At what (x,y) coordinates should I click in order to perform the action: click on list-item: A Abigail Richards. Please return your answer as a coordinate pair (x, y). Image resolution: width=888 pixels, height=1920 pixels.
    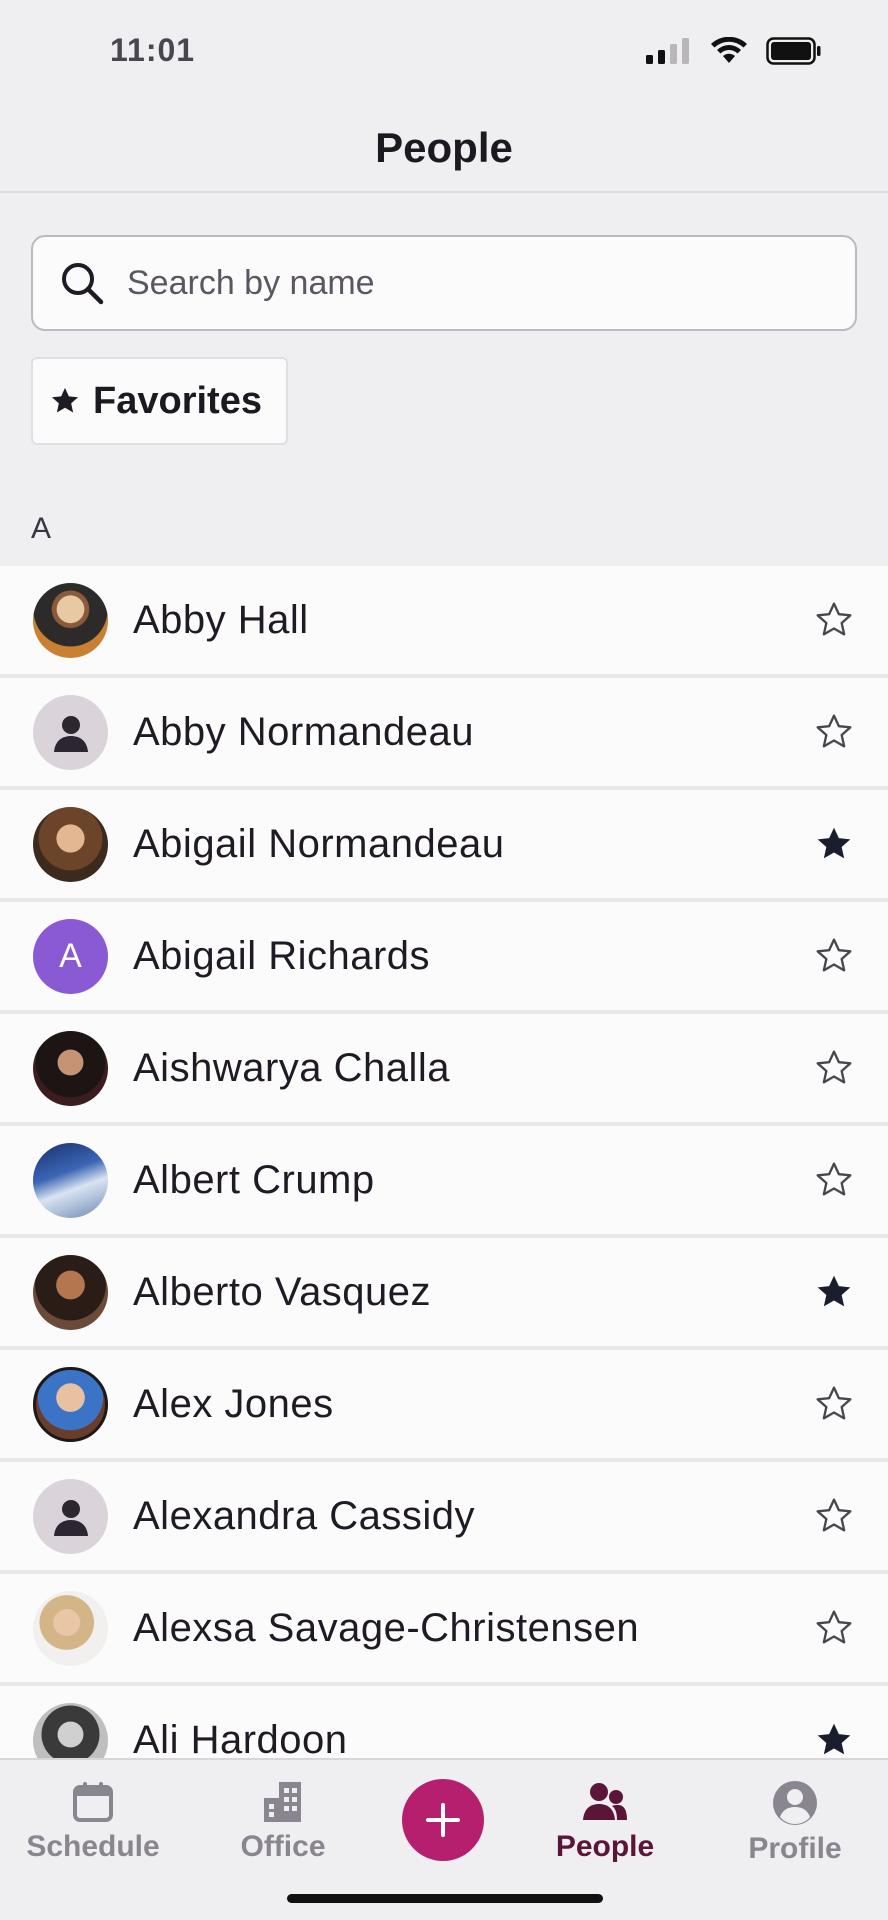
    Looking at the image, I should click on (444, 958).